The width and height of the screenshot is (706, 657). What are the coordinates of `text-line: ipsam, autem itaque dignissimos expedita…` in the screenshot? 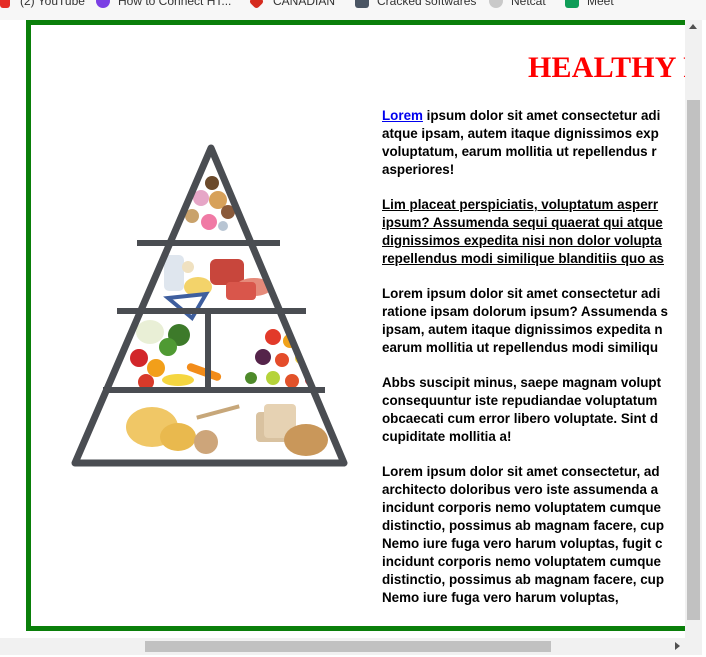 It's located at (522, 329).